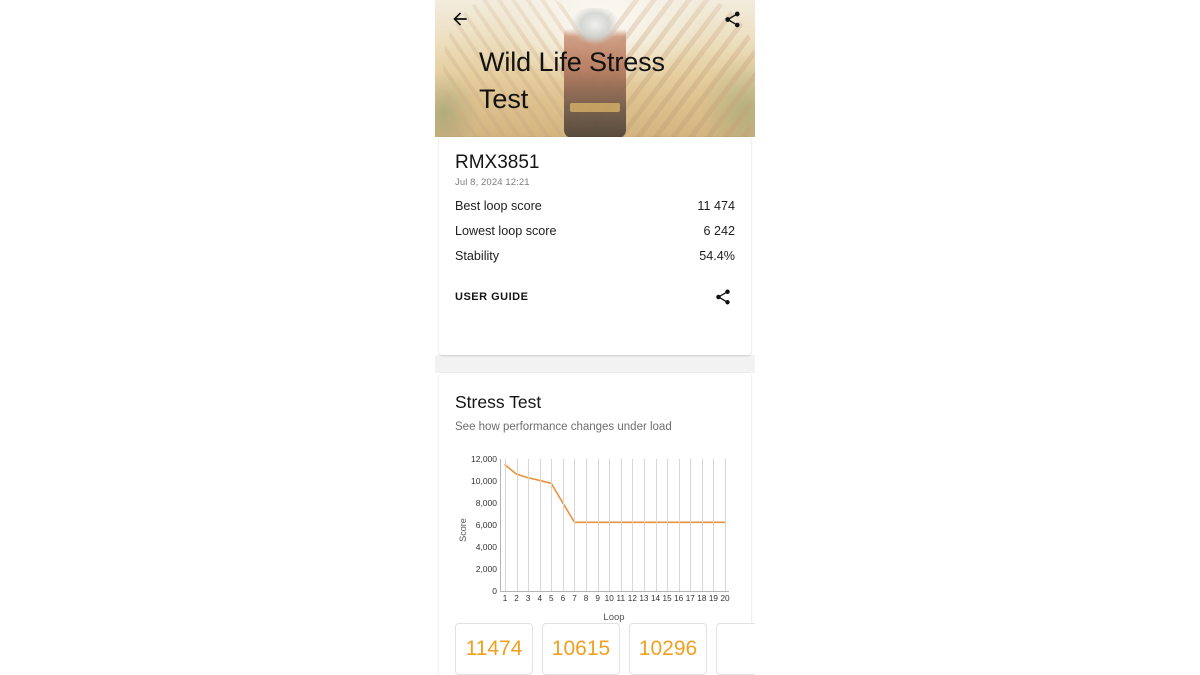 This screenshot has width=1200, height=675. What do you see at coordinates (486, 525) in the screenshot?
I see `chart-y-tick-label: 6,000` at bounding box center [486, 525].